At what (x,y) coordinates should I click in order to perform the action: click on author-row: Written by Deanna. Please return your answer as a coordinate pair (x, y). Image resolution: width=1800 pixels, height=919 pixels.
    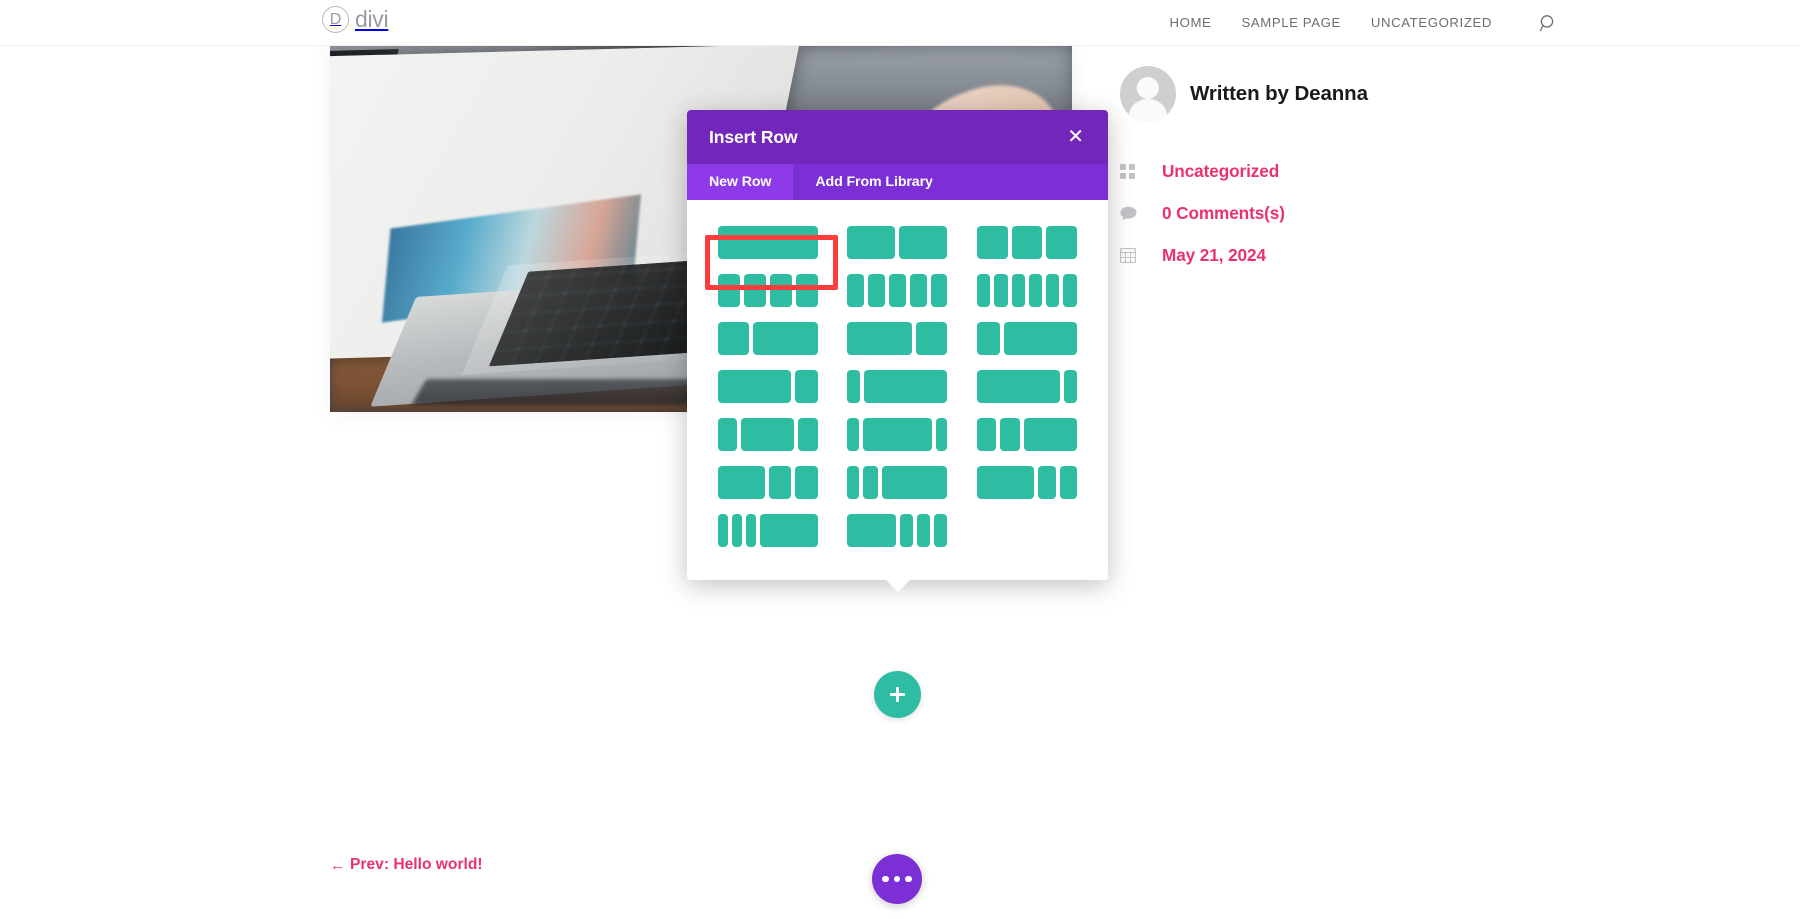
    Looking at the image, I should click on (1310, 94).